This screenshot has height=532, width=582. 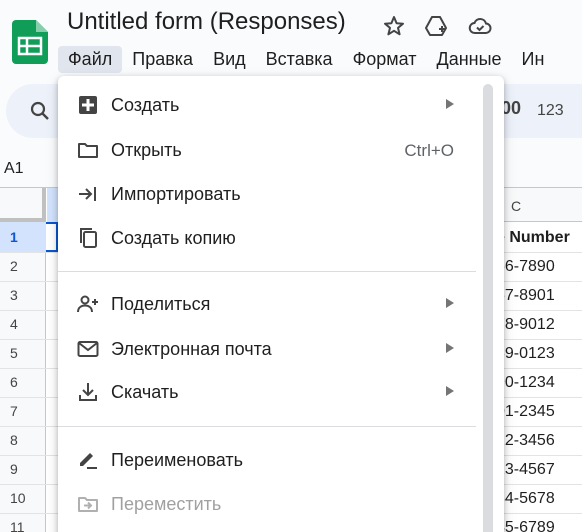 I want to click on menu-view: Вид, so click(x=229, y=59).